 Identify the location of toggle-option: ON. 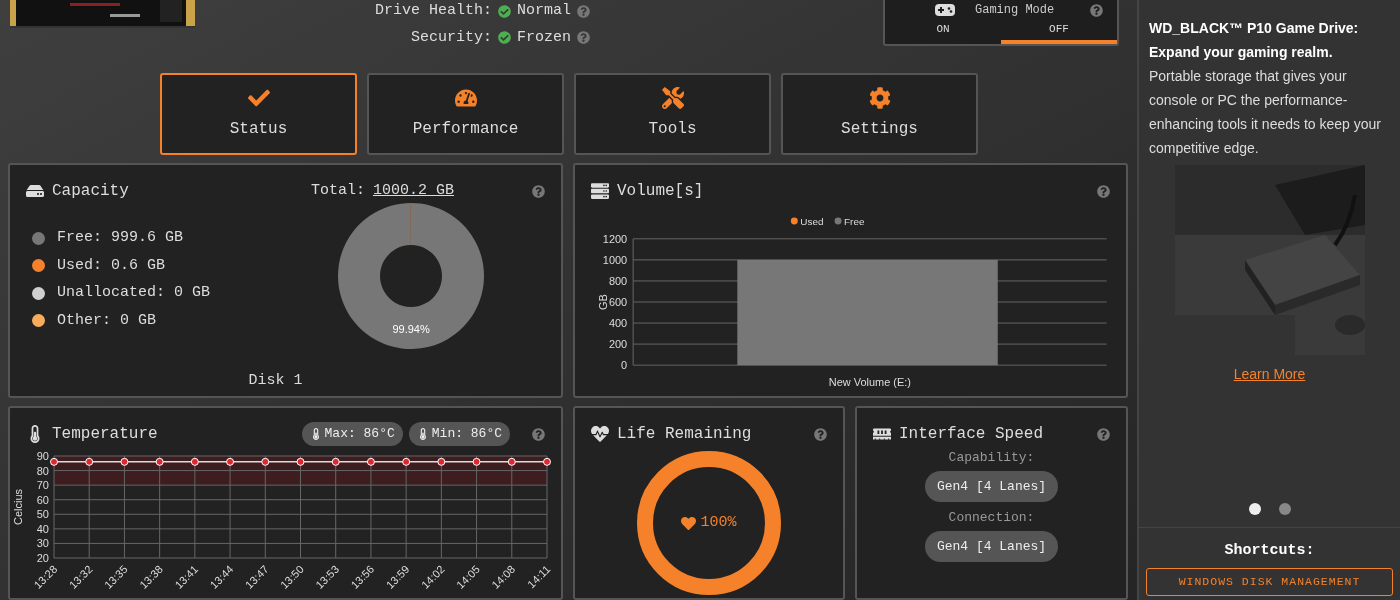
(943, 32).